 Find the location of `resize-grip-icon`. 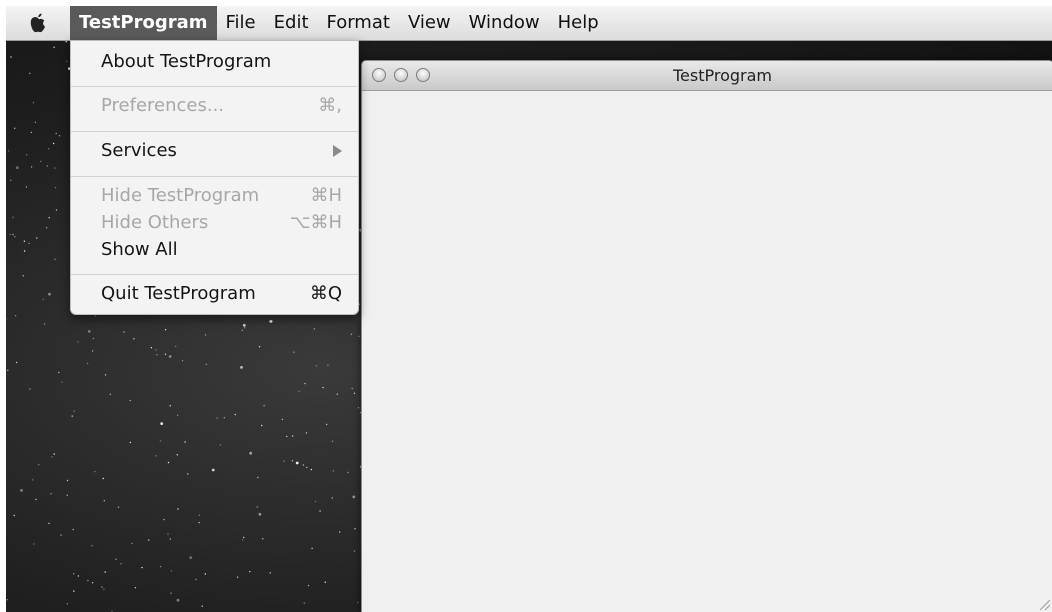

resize-grip-icon is located at coordinates (1044, 604).